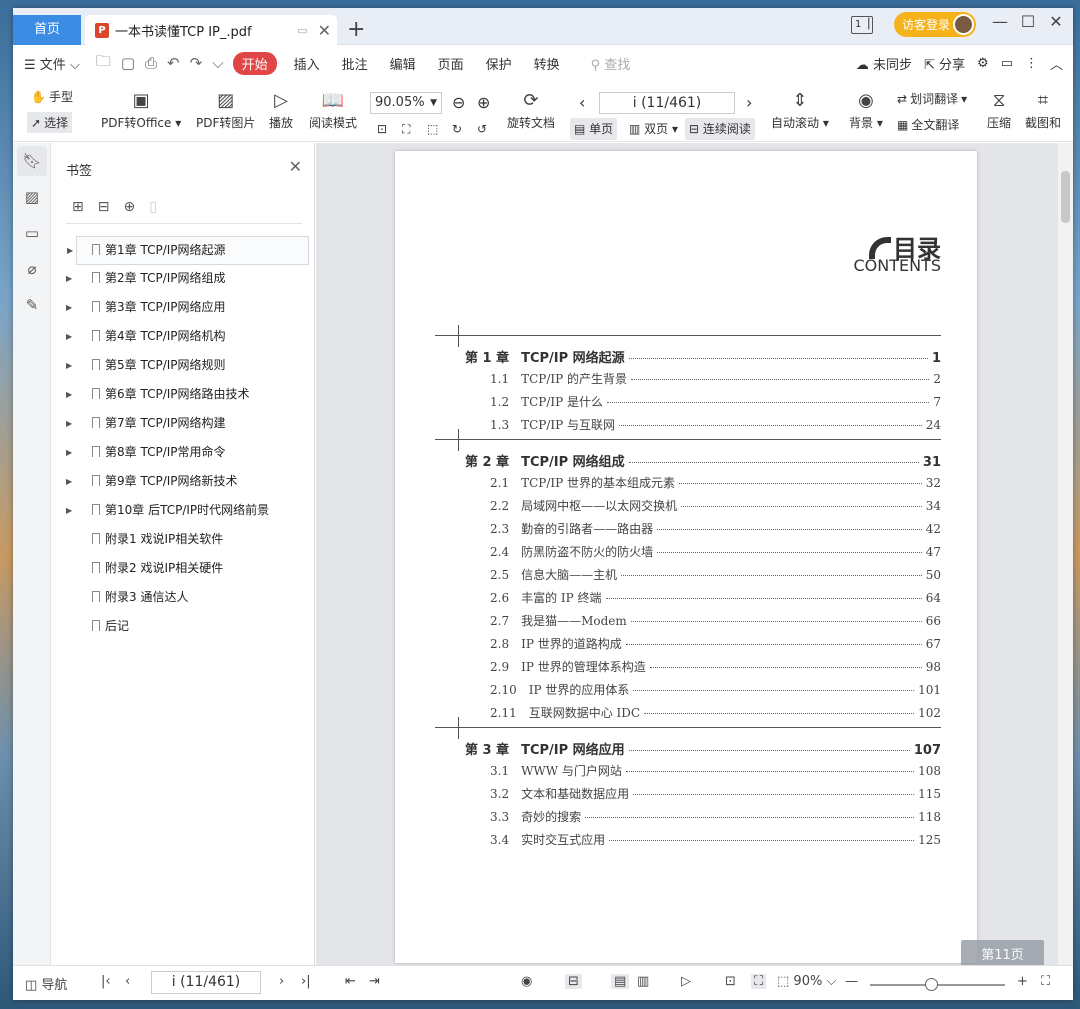 This screenshot has height=1009, width=1080. Describe the element at coordinates (611, 63) in the screenshot. I see `search-box: ⚲ 查找` at that location.